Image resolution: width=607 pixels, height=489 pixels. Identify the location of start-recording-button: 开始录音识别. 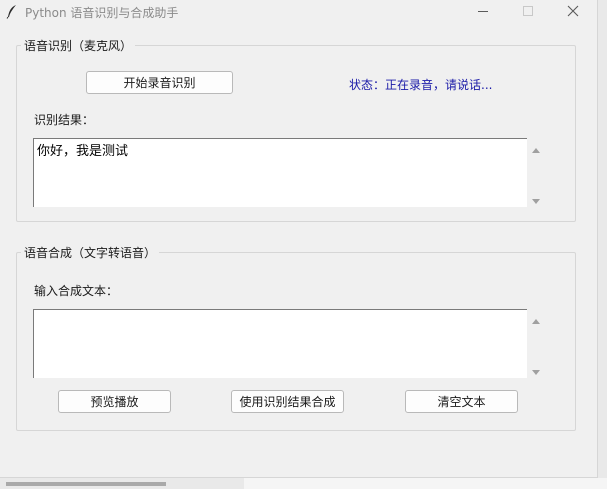
(159, 82).